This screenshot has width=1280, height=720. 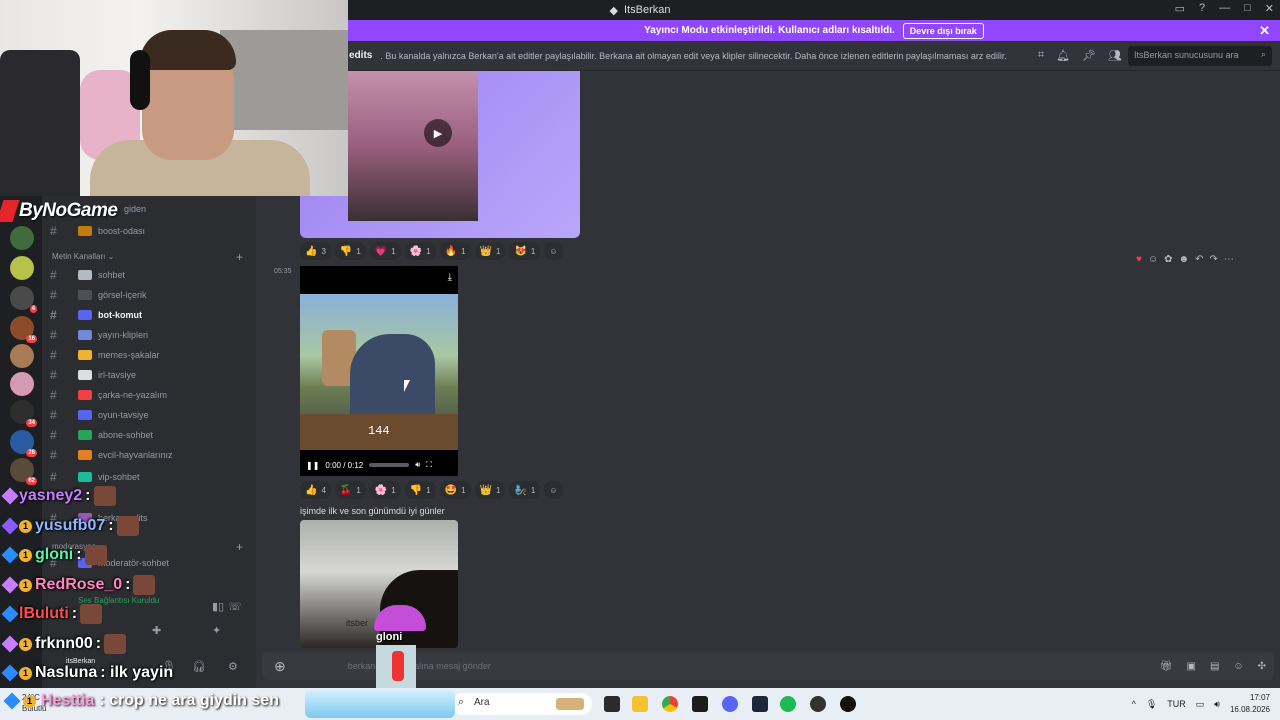 I want to click on add-attachment-icon: ⊕, so click(x=280, y=666).